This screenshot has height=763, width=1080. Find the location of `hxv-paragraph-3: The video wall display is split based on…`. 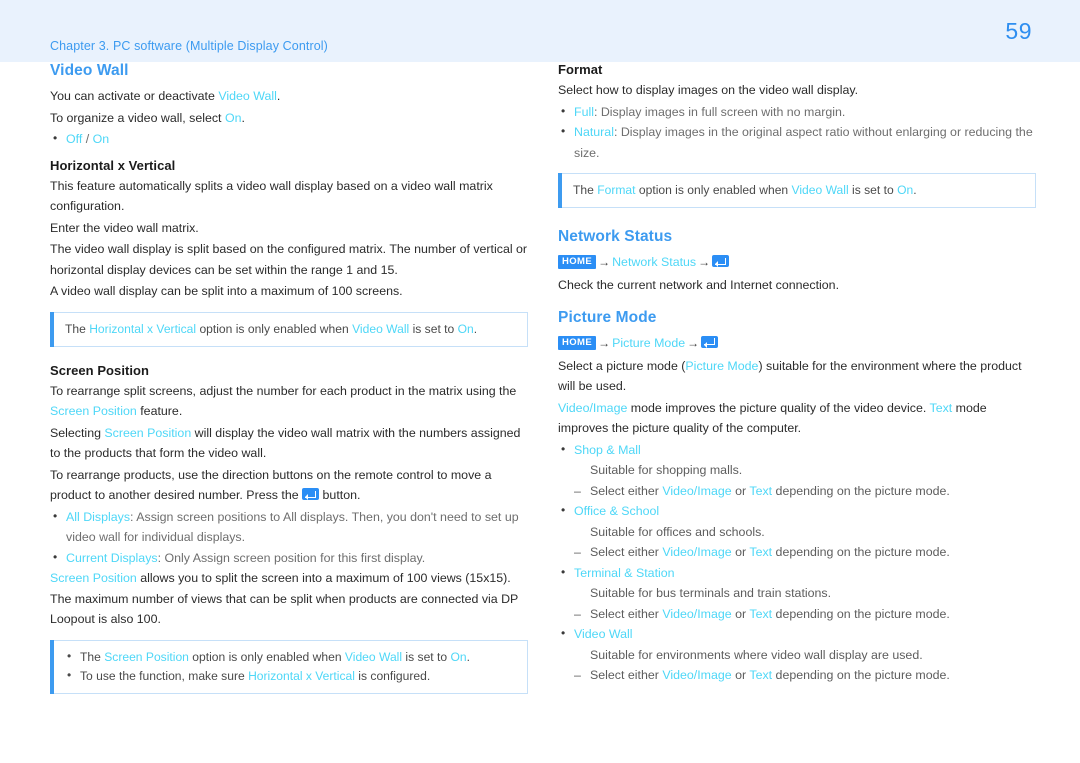

hxv-paragraph-3: The video wall display is split based on… is located at coordinates (289, 259).